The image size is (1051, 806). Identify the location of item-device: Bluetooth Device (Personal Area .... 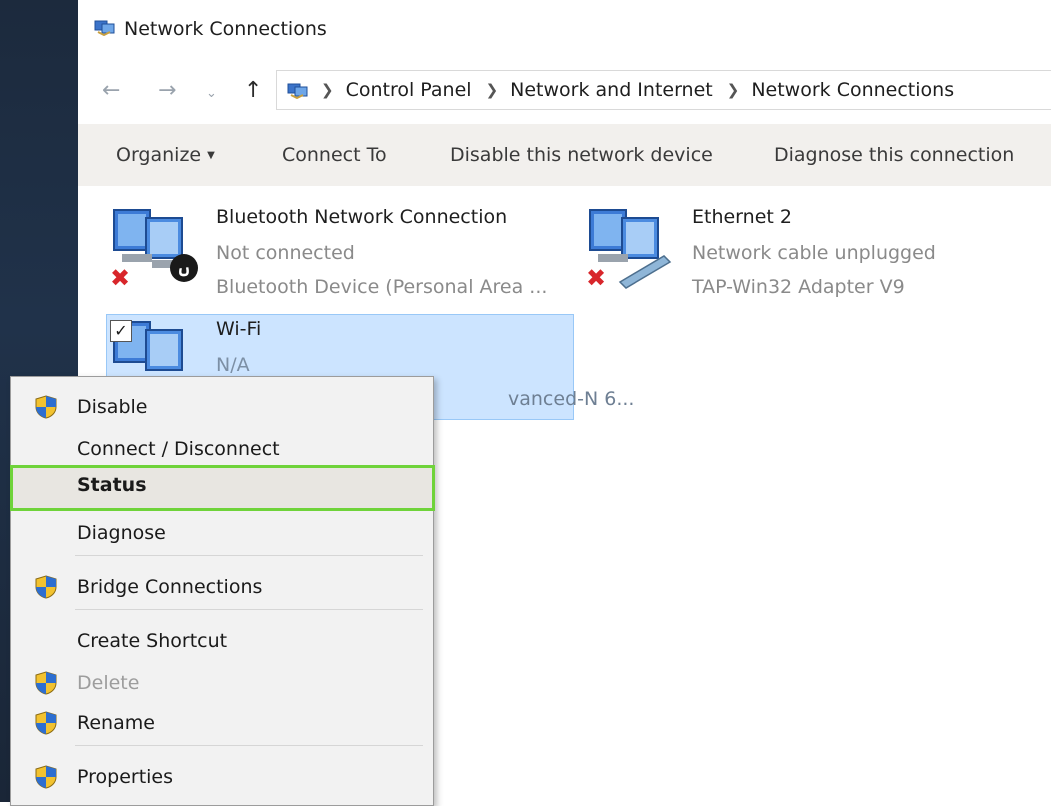
(382, 287).